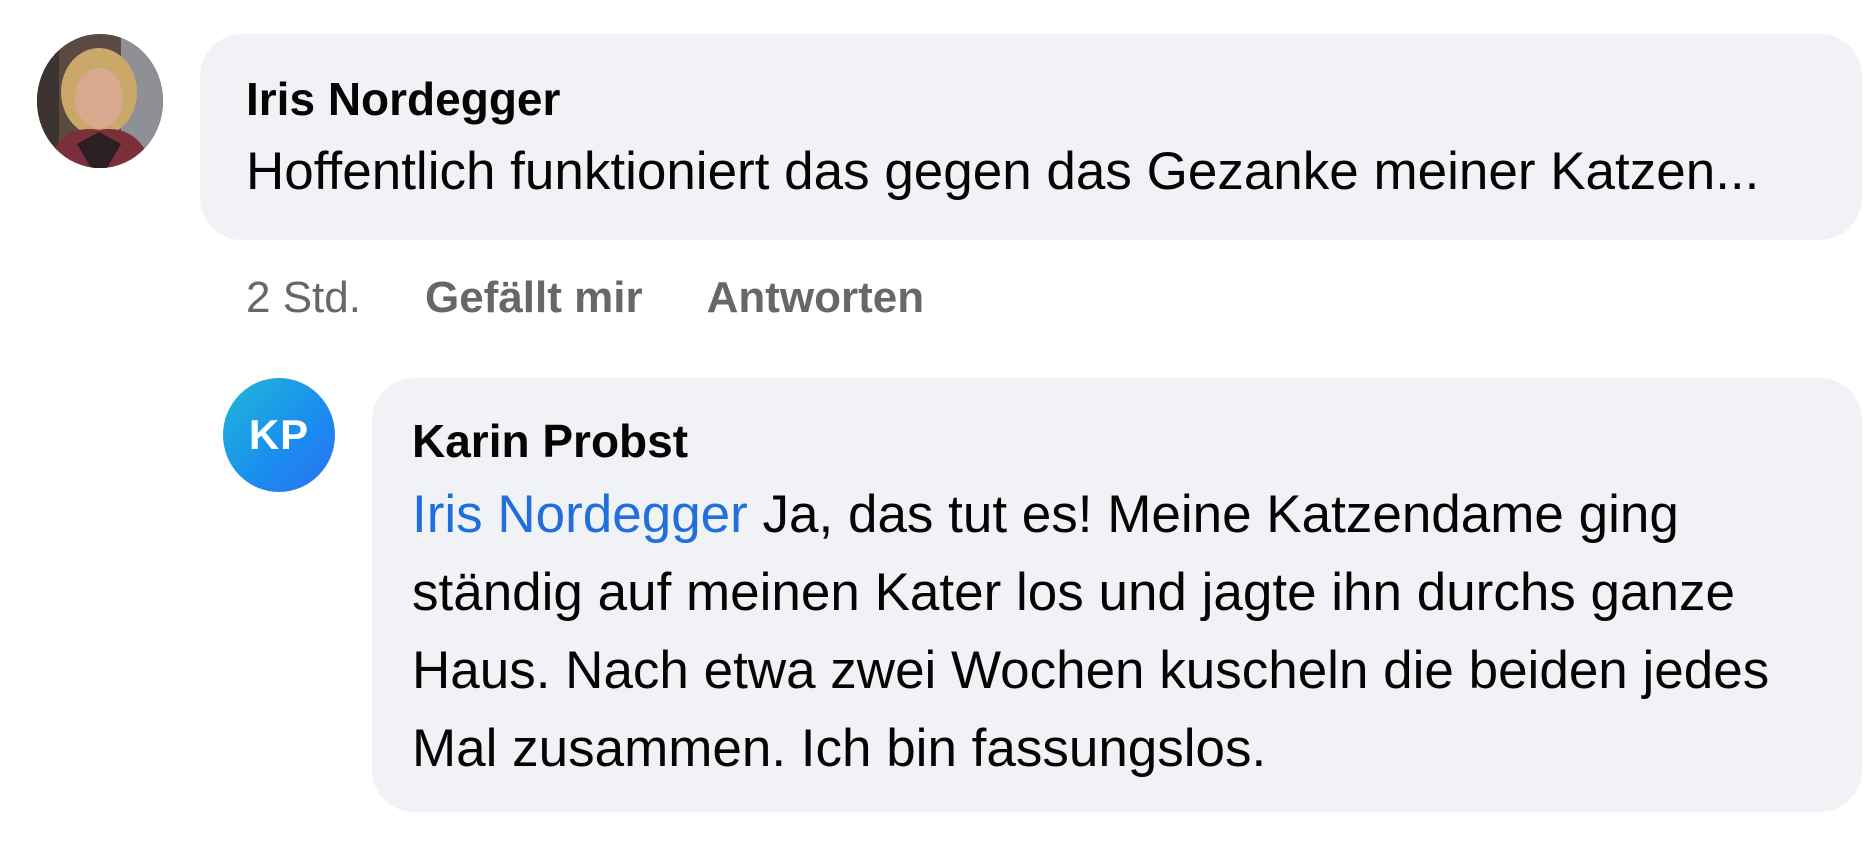 The image size is (1870, 841). What do you see at coordinates (534, 298) in the screenshot?
I see `like-button: Gefällt mir` at bounding box center [534, 298].